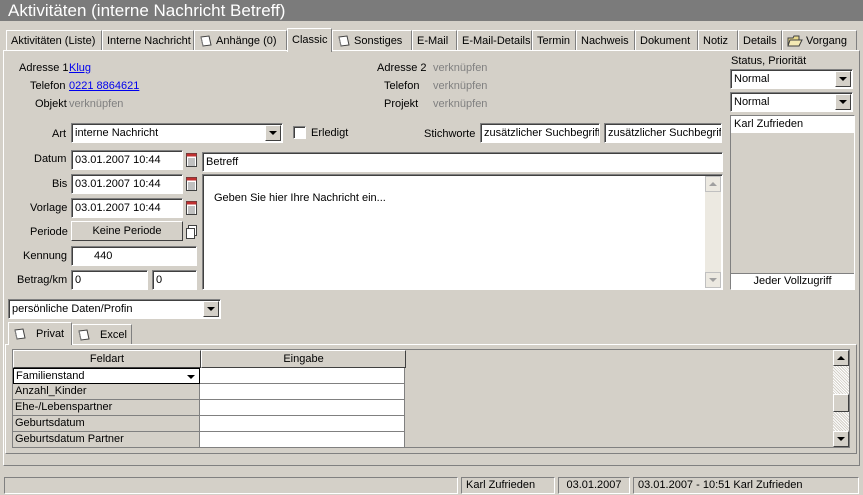 The height and width of the screenshot is (495, 863). What do you see at coordinates (72, 309) in the screenshot?
I see `profile-value: persönliche Daten/Profin` at bounding box center [72, 309].